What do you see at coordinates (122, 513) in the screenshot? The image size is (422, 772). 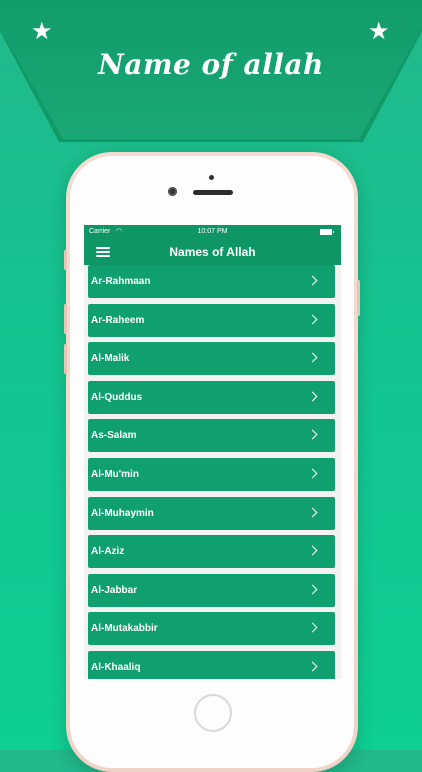 I see `list-item-label: Al-Muhaymin` at bounding box center [122, 513].